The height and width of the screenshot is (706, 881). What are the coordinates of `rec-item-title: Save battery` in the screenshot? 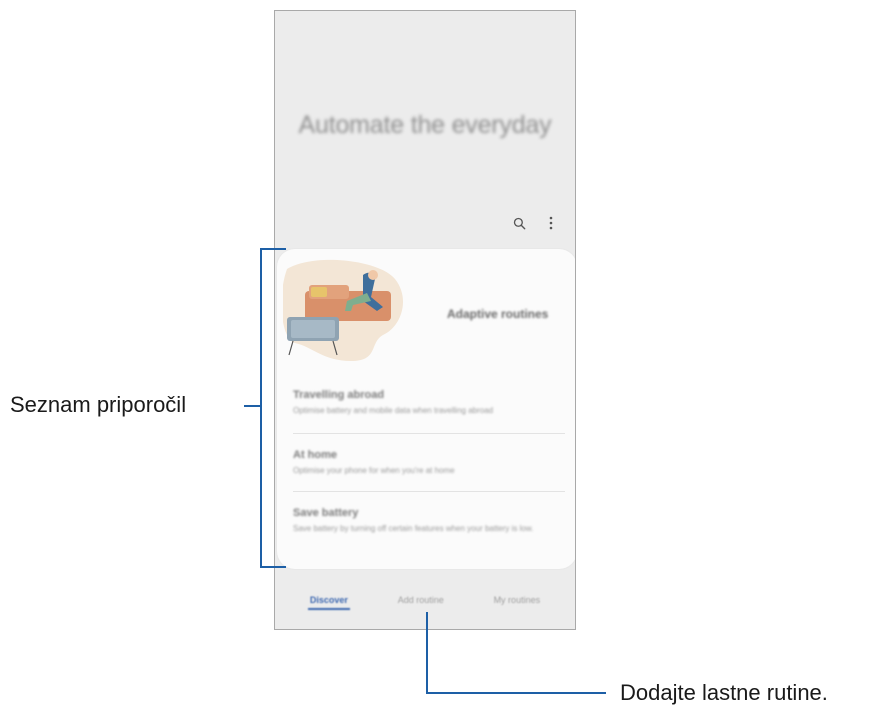 It's located at (326, 513).